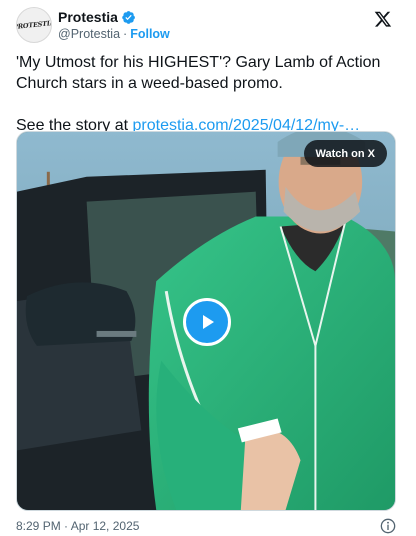 This screenshot has width=416, height=536. Describe the element at coordinates (150, 34) in the screenshot. I see `follow-link: Follow` at that location.